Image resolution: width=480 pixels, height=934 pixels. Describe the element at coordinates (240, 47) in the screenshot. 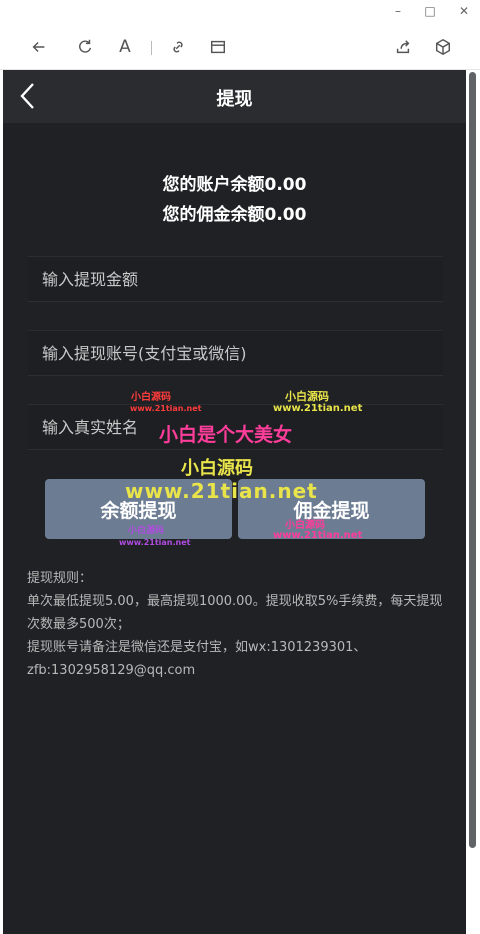

I see `browser-toolbar: A` at that location.